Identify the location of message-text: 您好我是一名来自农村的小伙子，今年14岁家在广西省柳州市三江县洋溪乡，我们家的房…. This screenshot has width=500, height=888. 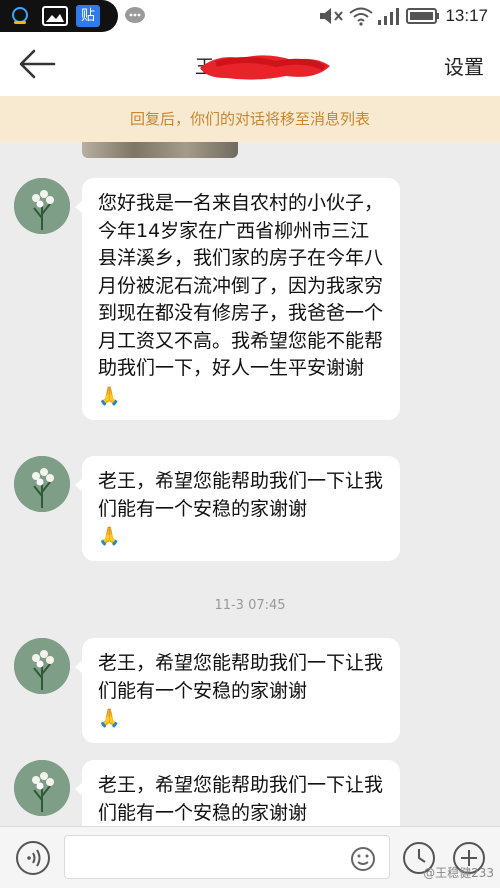
(241, 285).